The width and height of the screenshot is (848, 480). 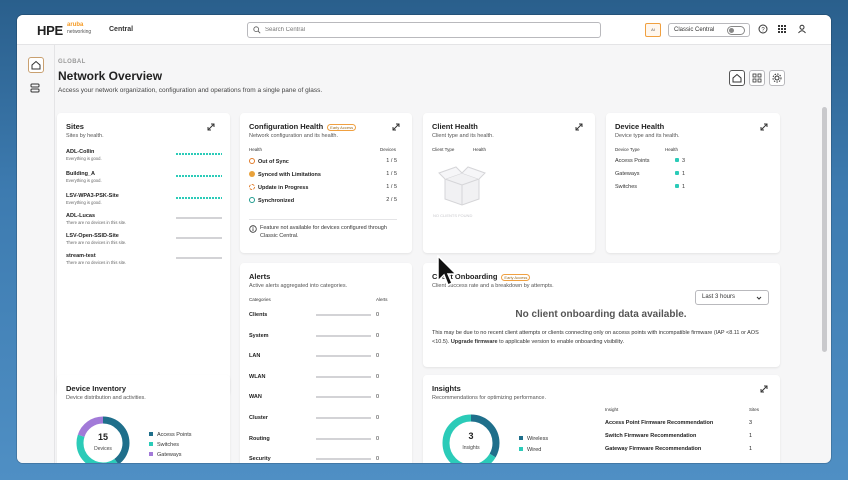 What do you see at coordinates (655, 161) in the screenshot?
I see `device-health-row: Access Points 3` at bounding box center [655, 161].